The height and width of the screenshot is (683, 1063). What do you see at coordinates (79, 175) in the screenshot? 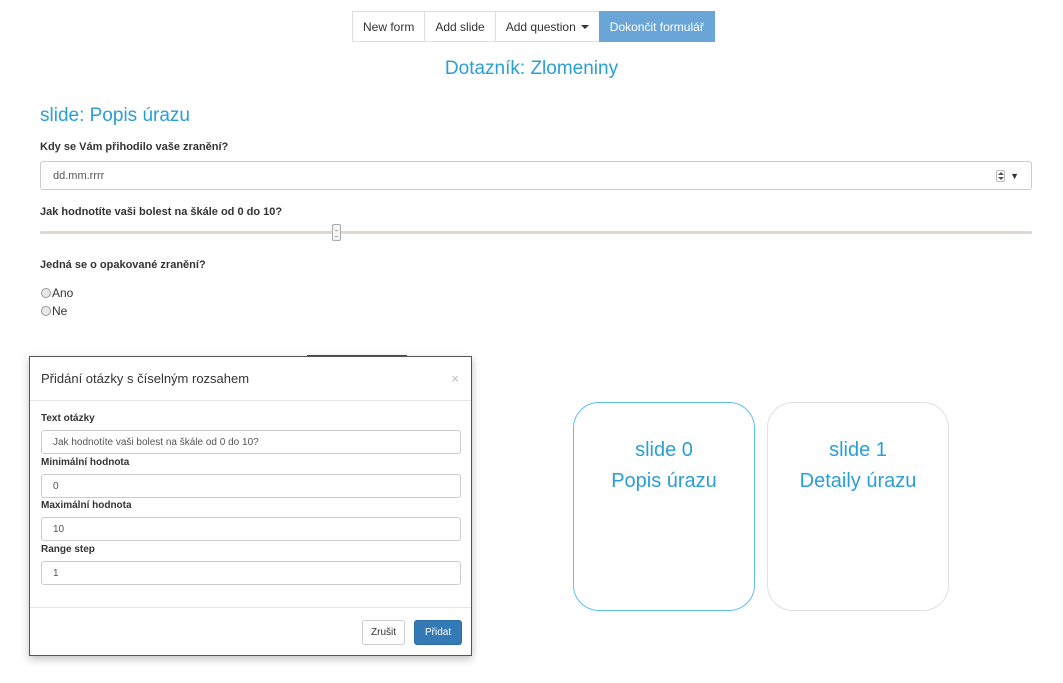
I see `date-placeholder: dd.mm.rrrr` at bounding box center [79, 175].